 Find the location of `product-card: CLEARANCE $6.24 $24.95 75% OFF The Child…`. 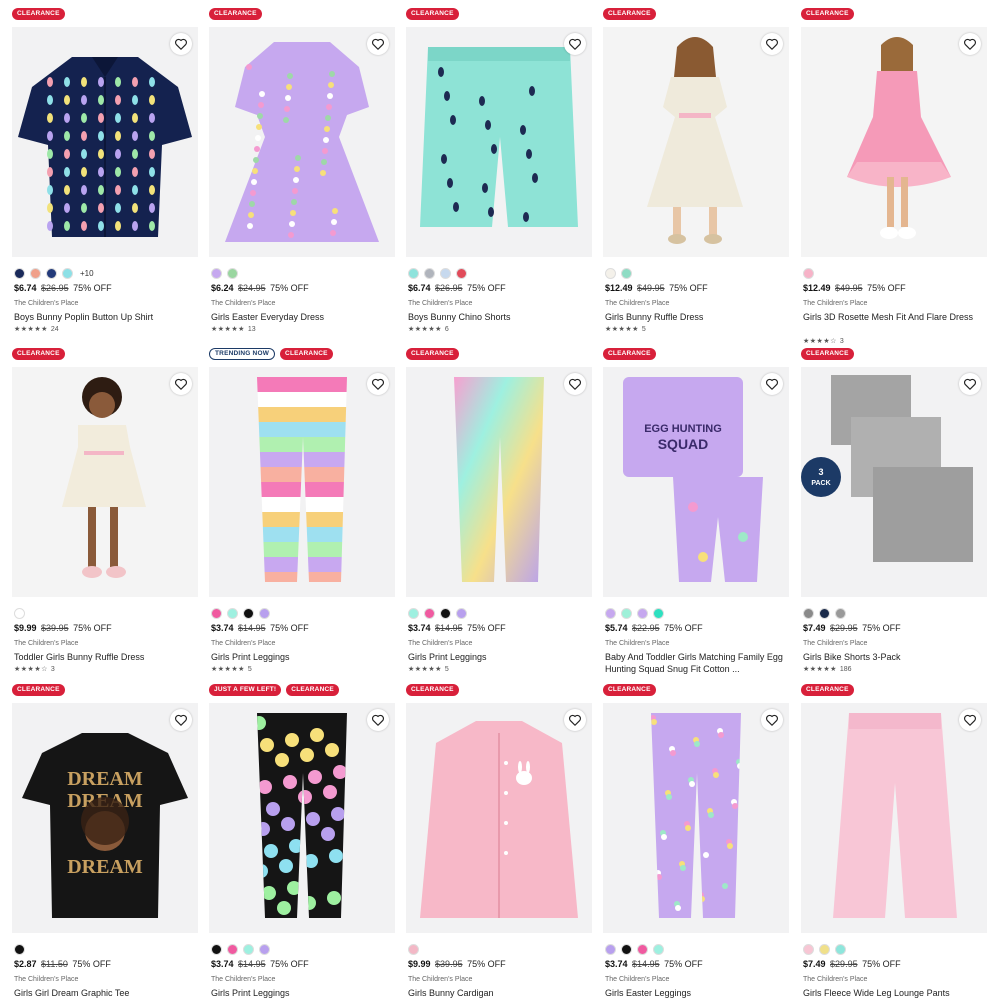

product-card: CLEARANCE $6.24 $24.95 75% OFF The Child… is located at coordinates (302, 175).